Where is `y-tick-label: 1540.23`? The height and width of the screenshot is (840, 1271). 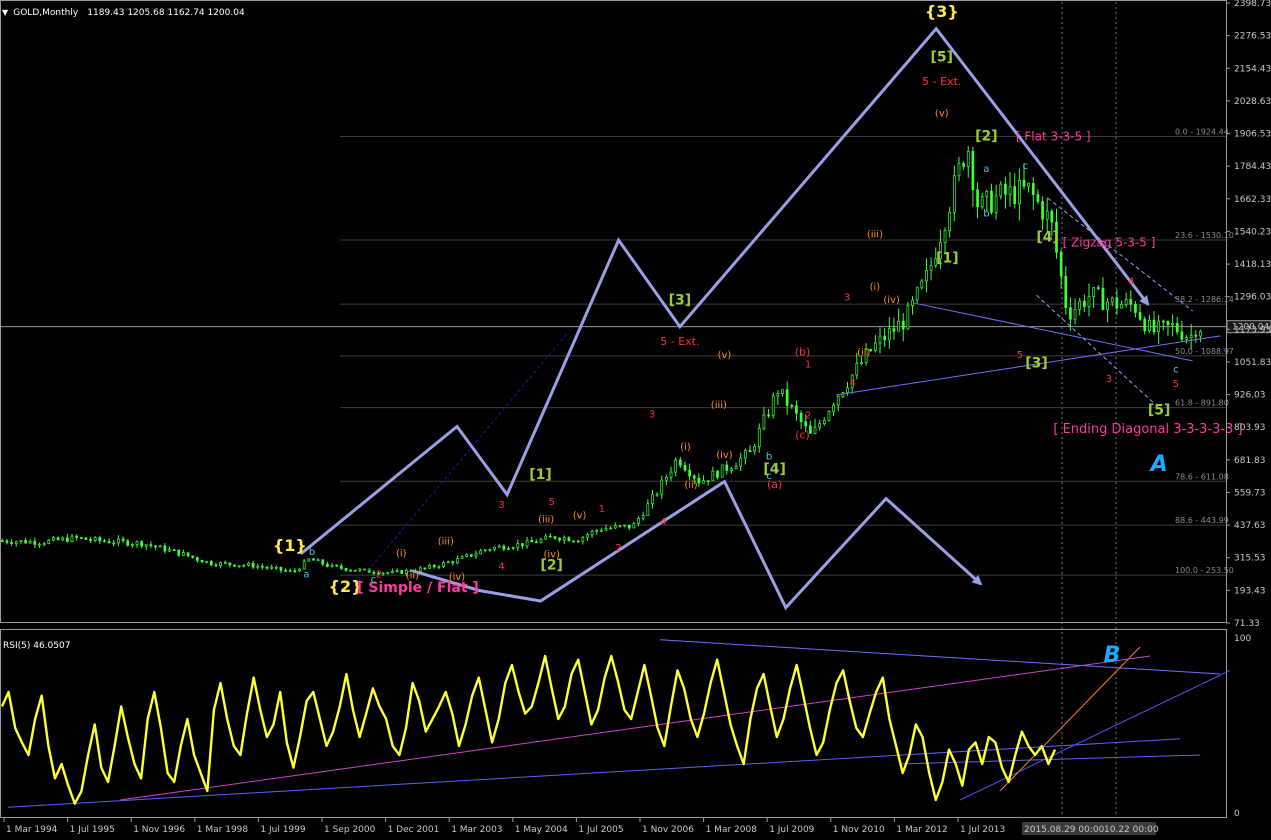 y-tick-label: 1540.23 is located at coordinates (1252, 232).